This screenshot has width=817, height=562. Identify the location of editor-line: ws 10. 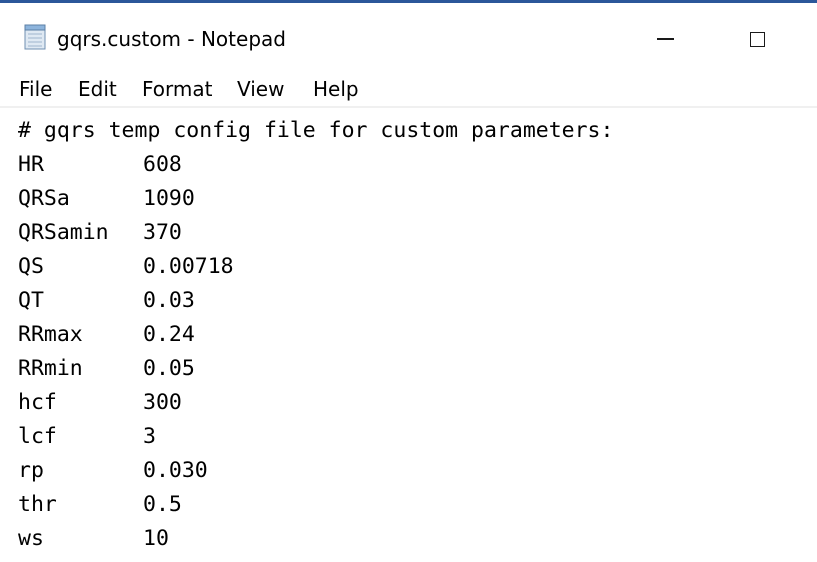
(93, 539).